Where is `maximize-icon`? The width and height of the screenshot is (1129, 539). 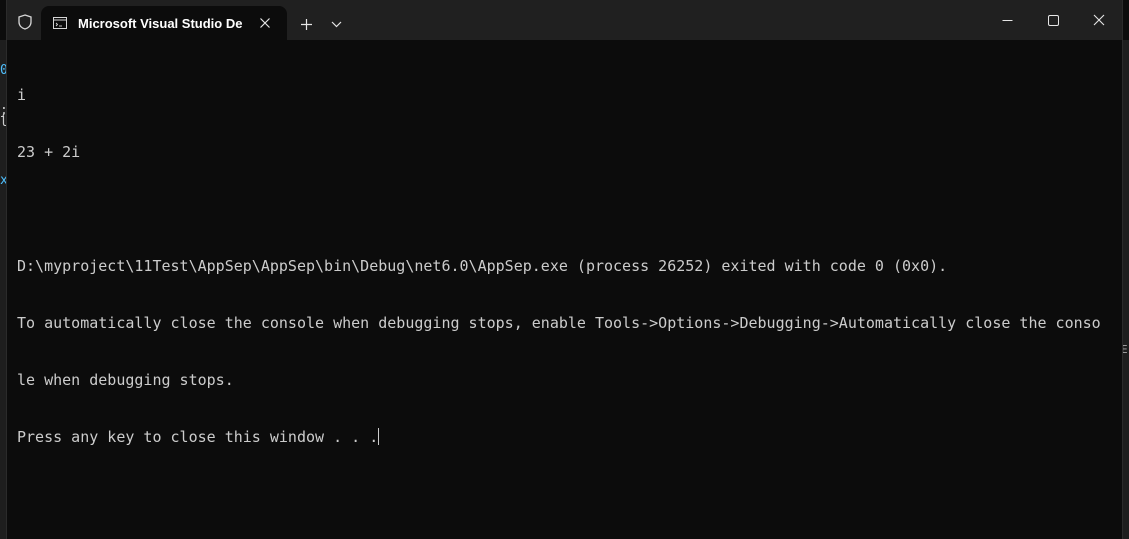 maximize-icon is located at coordinates (1053, 20).